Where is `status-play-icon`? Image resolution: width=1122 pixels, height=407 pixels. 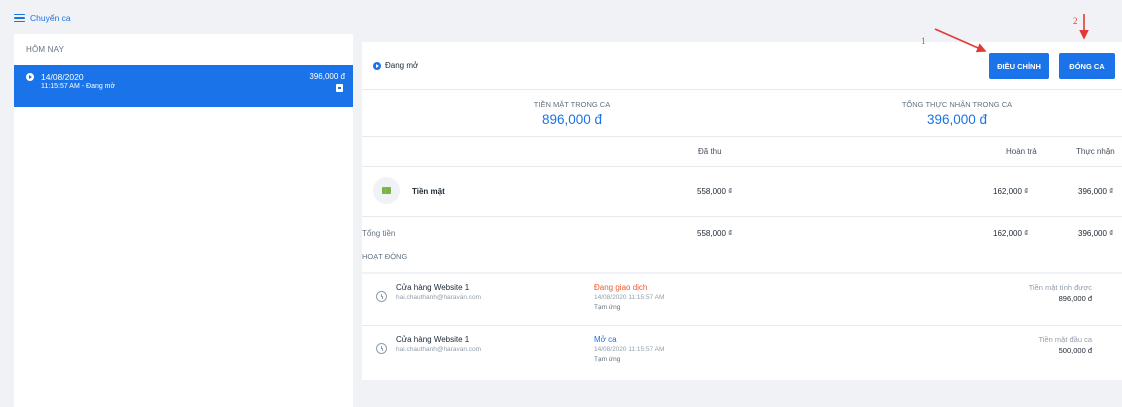
status-play-icon is located at coordinates (377, 65).